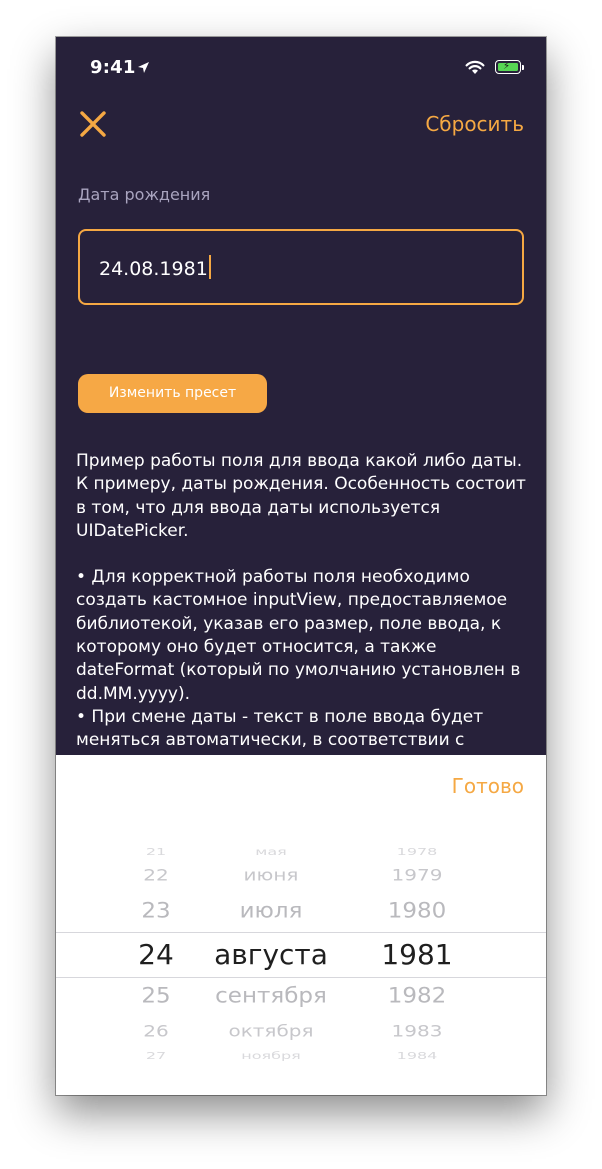 This screenshot has width=602, height=1169. What do you see at coordinates (271, 995) in the screenshot?
I see `picker-month: сентября` at bounding box center [271, 995].